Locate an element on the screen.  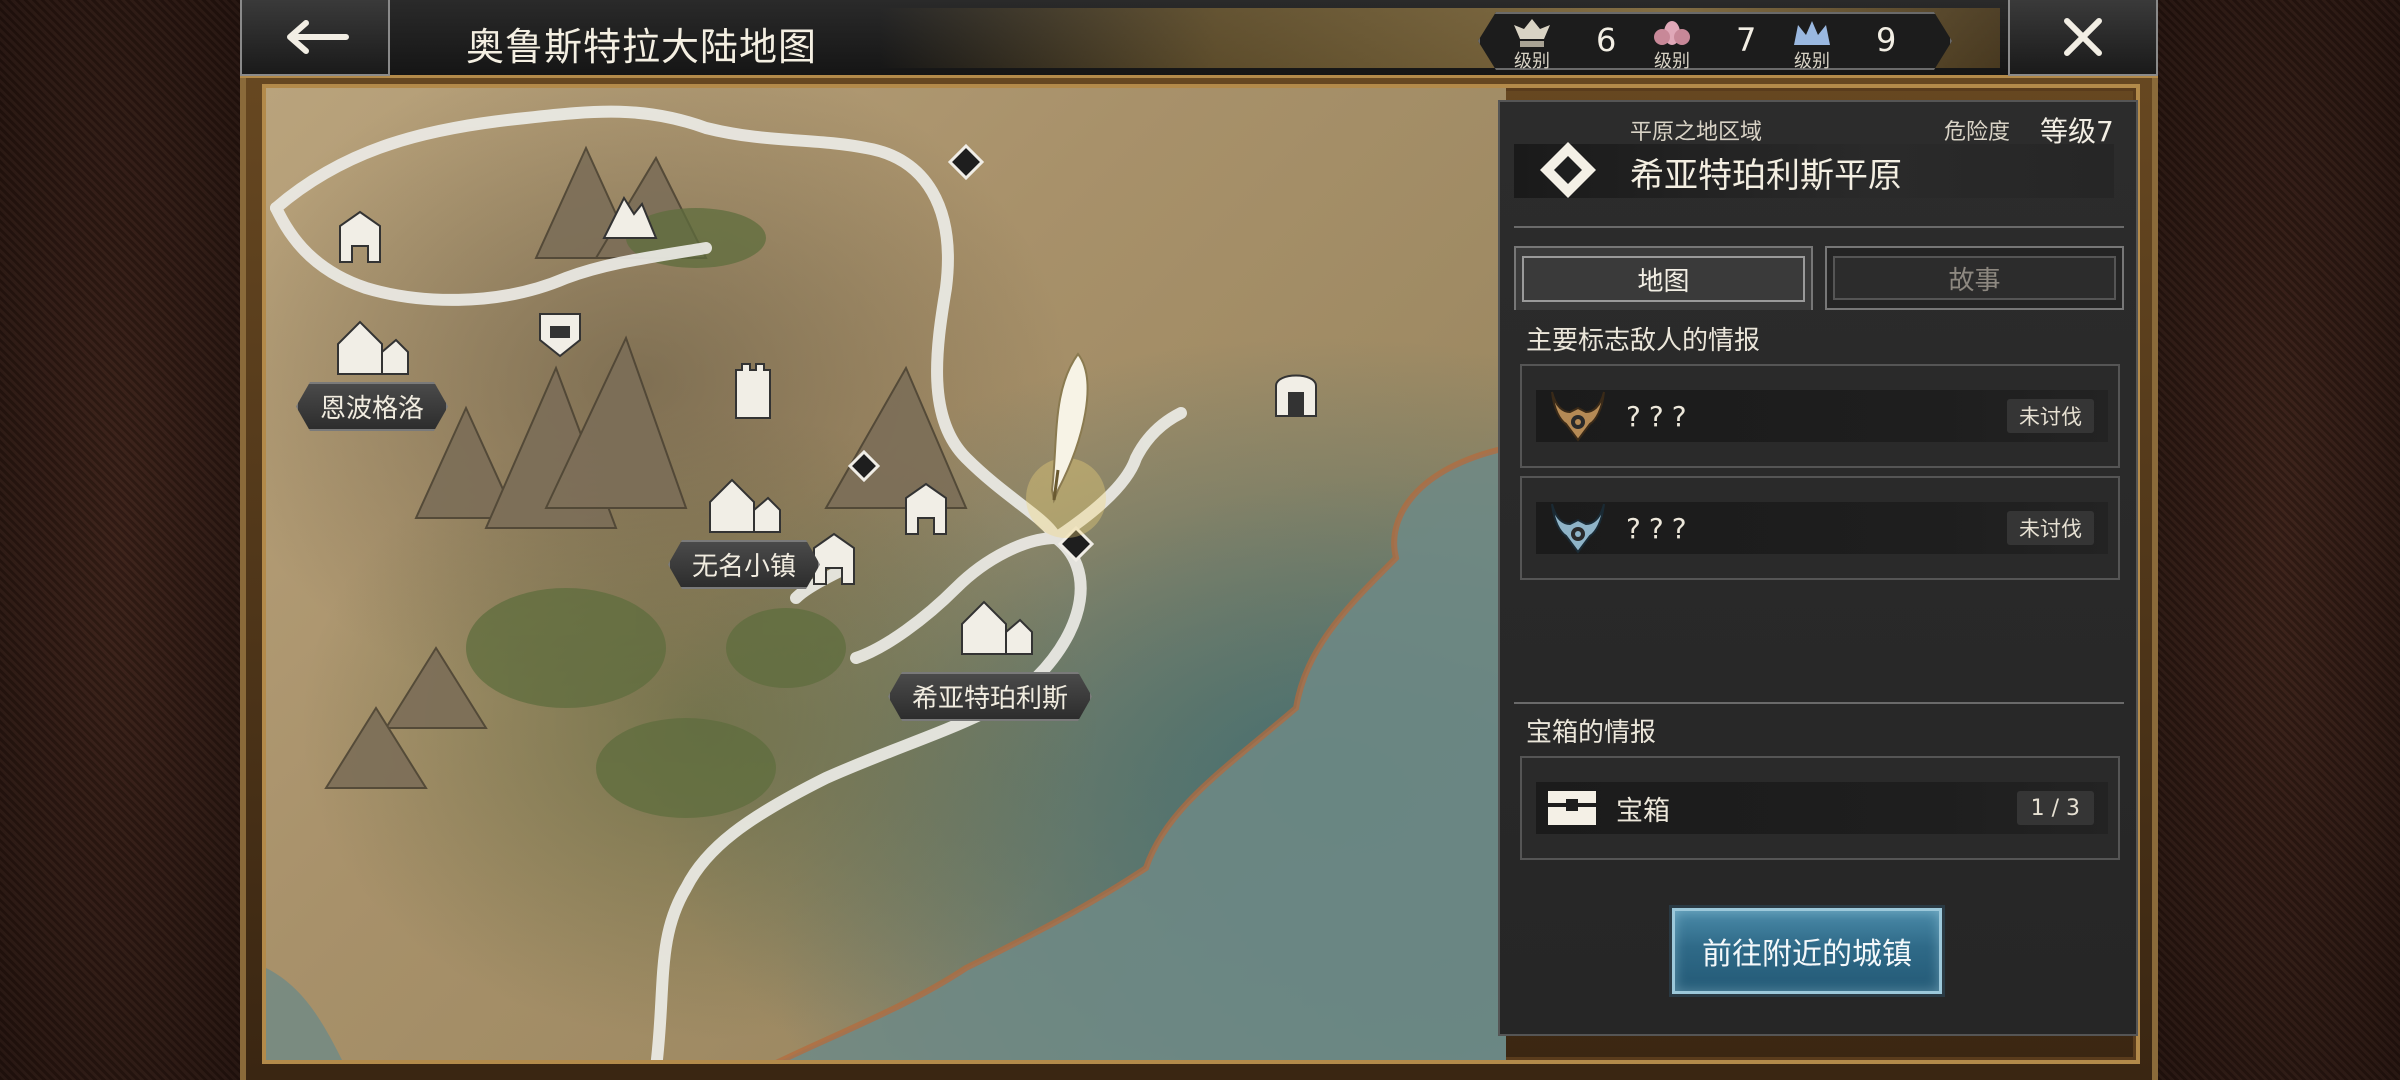
tab-label: 地图 is located at coordinates (1663, 281).